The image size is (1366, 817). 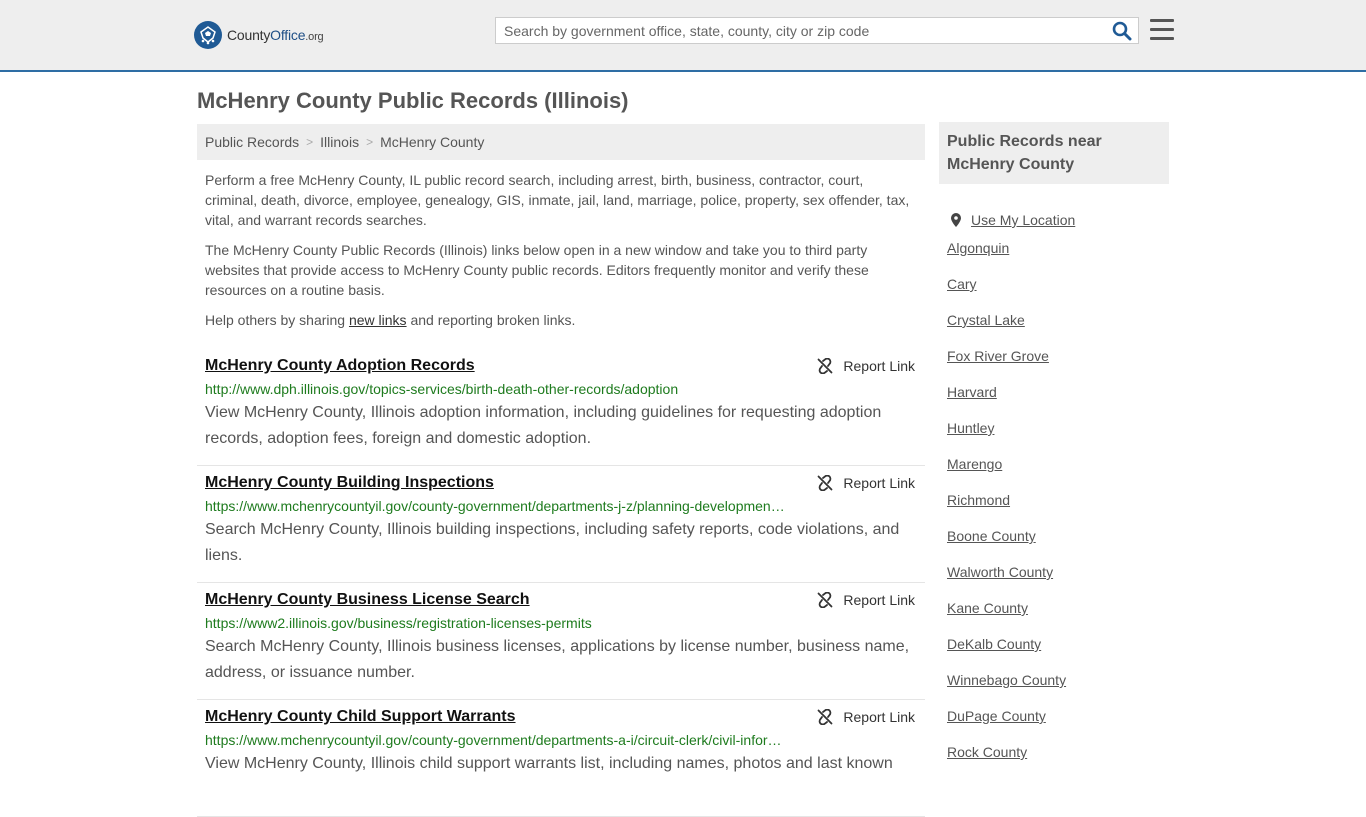 I want to click on breadcrumb-link-public-records: Public Records, so click(x=252, y=142).